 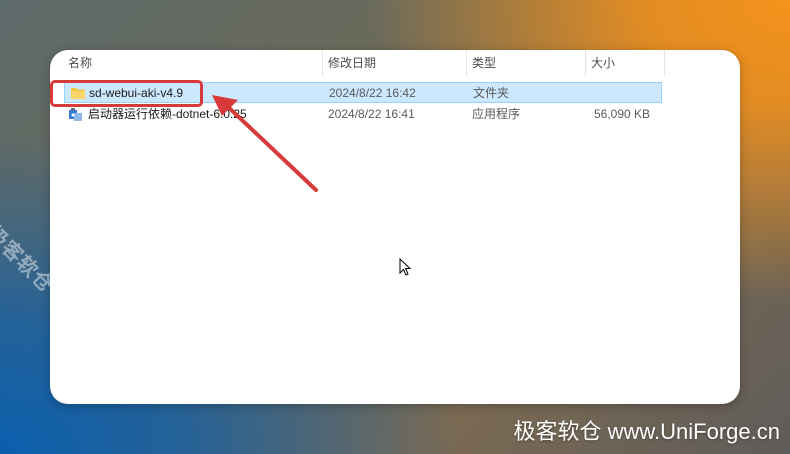 I want to click on column-header-row: 名称 ⌃ 修改日期 类型 大小, so click(x=395, y=63).